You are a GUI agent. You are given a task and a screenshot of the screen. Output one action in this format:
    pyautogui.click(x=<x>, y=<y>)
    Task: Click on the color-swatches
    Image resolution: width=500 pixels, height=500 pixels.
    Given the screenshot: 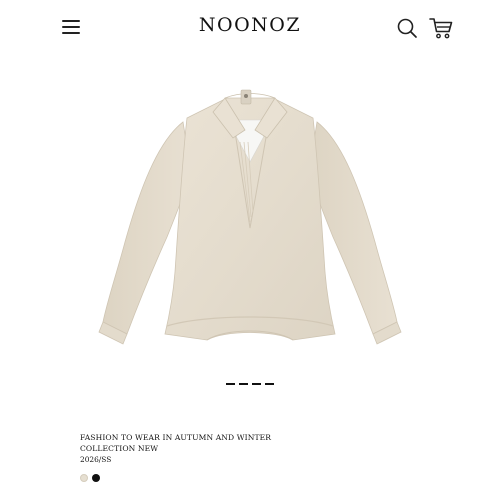 What is the action you would take?
    pyautogui.click(x=100, y=479)
    